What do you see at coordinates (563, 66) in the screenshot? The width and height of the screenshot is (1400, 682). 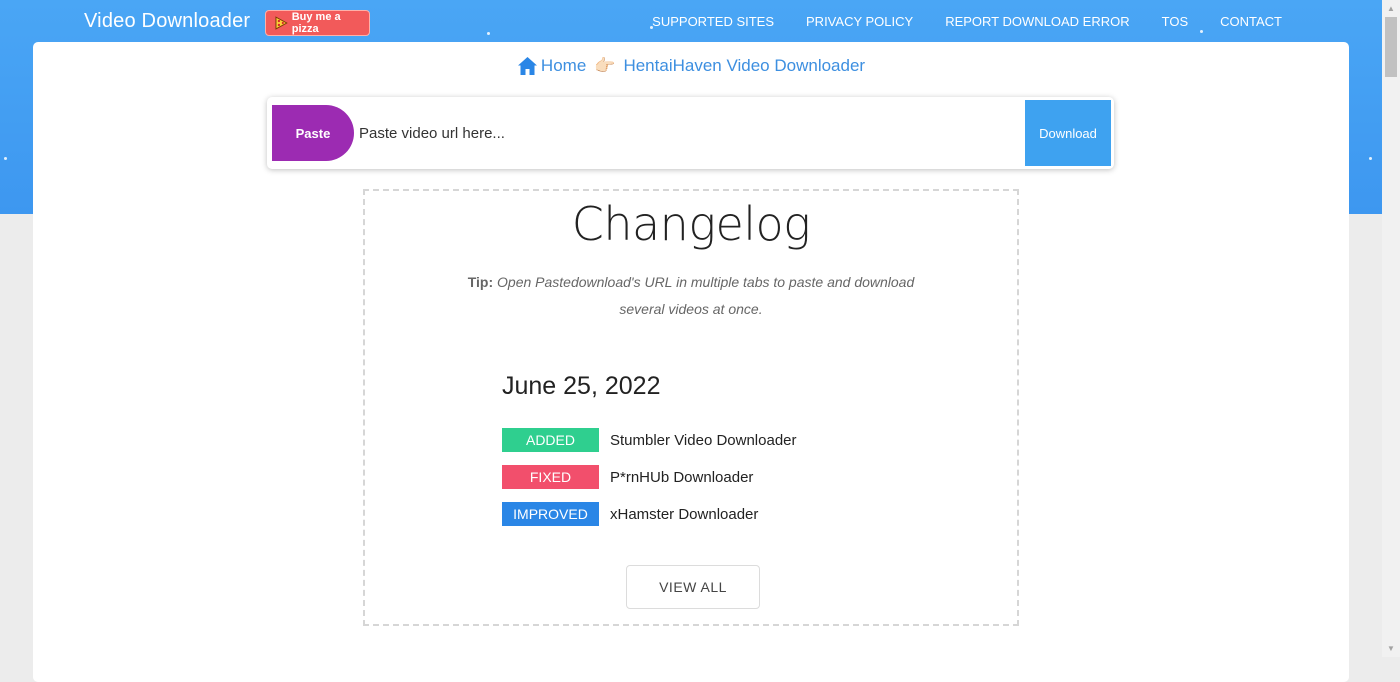 I see `breadcrumb-home-link: Home` at bounding box center [563, 66].